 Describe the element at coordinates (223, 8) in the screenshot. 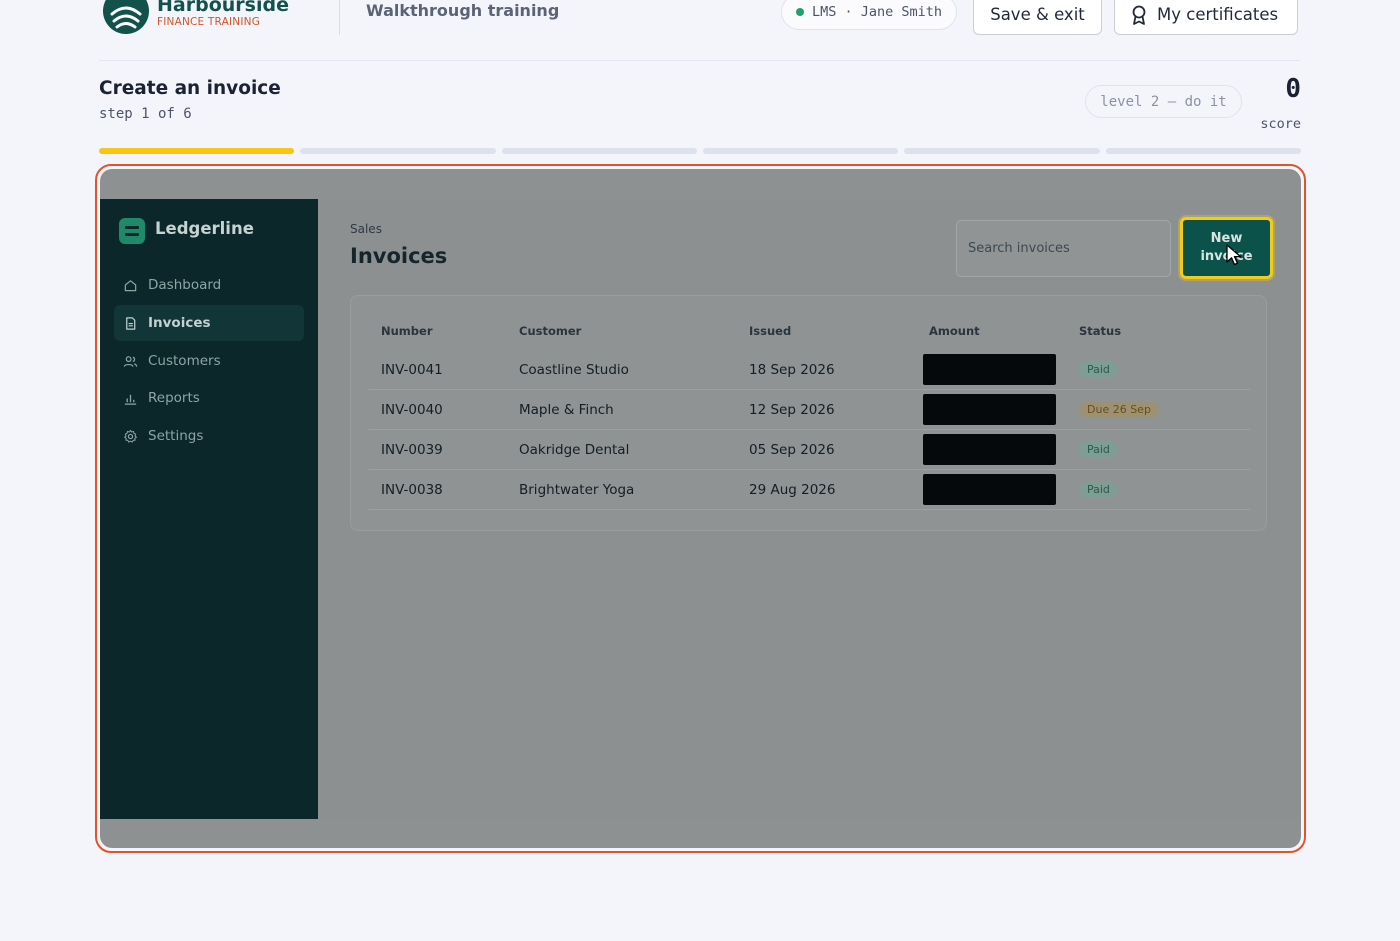

I see `brand-name: Harbourside` at that location.